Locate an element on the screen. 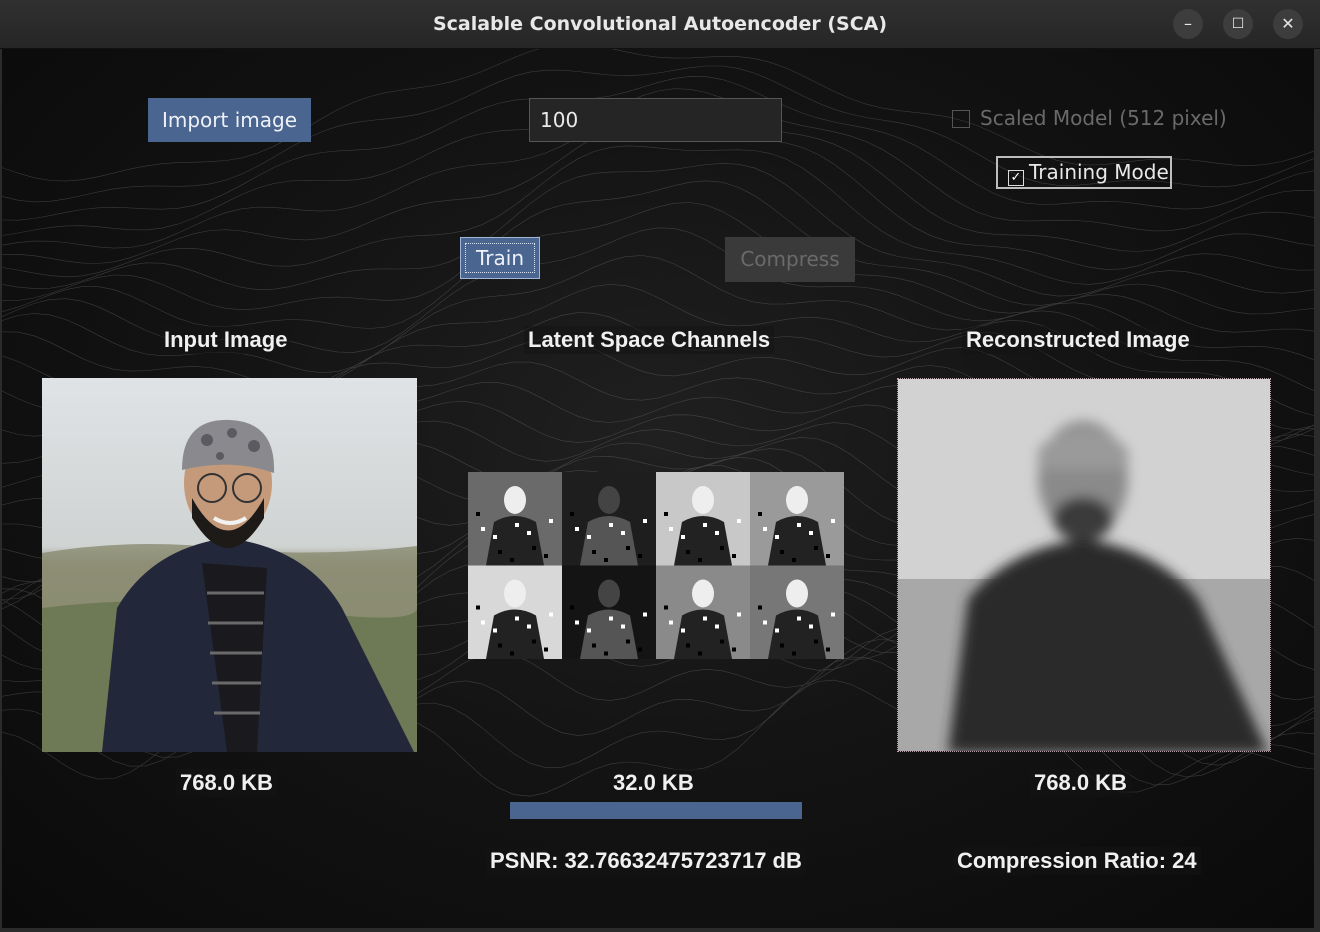 The image size is (1320, 932). input-image-title: Input Image is located at coordinates (226, 340).